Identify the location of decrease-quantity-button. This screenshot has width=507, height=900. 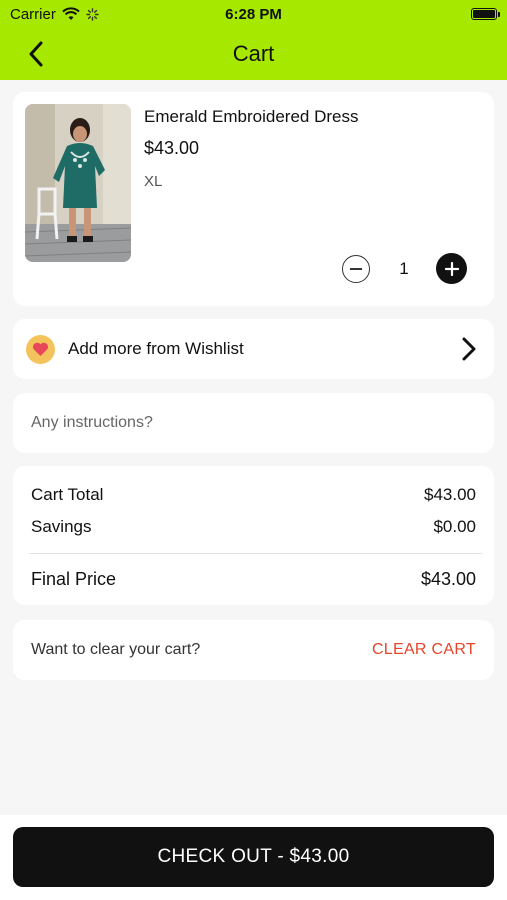
(356, 269).